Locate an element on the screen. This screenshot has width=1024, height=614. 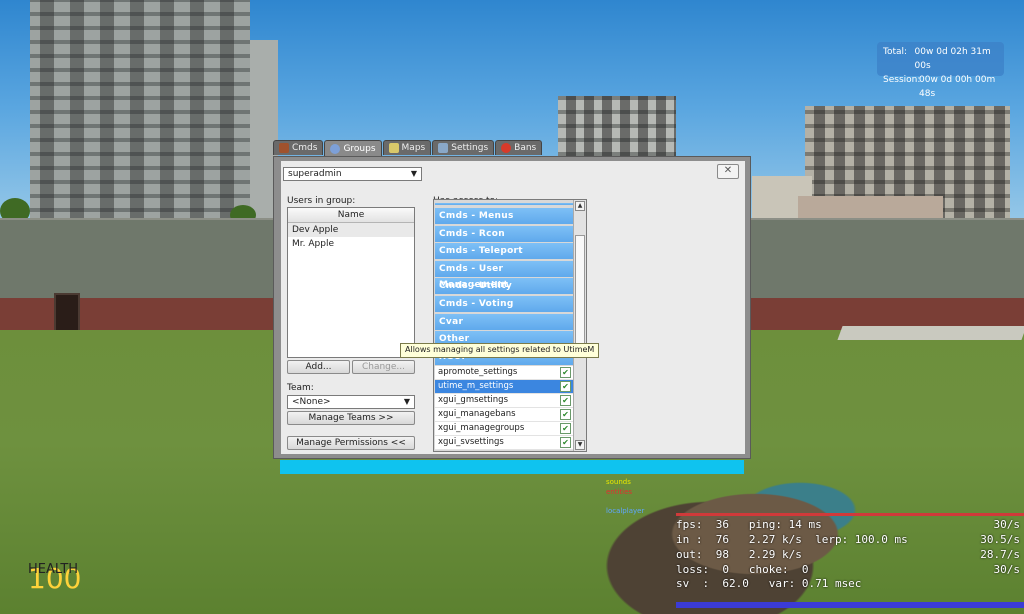
tab-maps: Maps is located at coordinates (407, 147).